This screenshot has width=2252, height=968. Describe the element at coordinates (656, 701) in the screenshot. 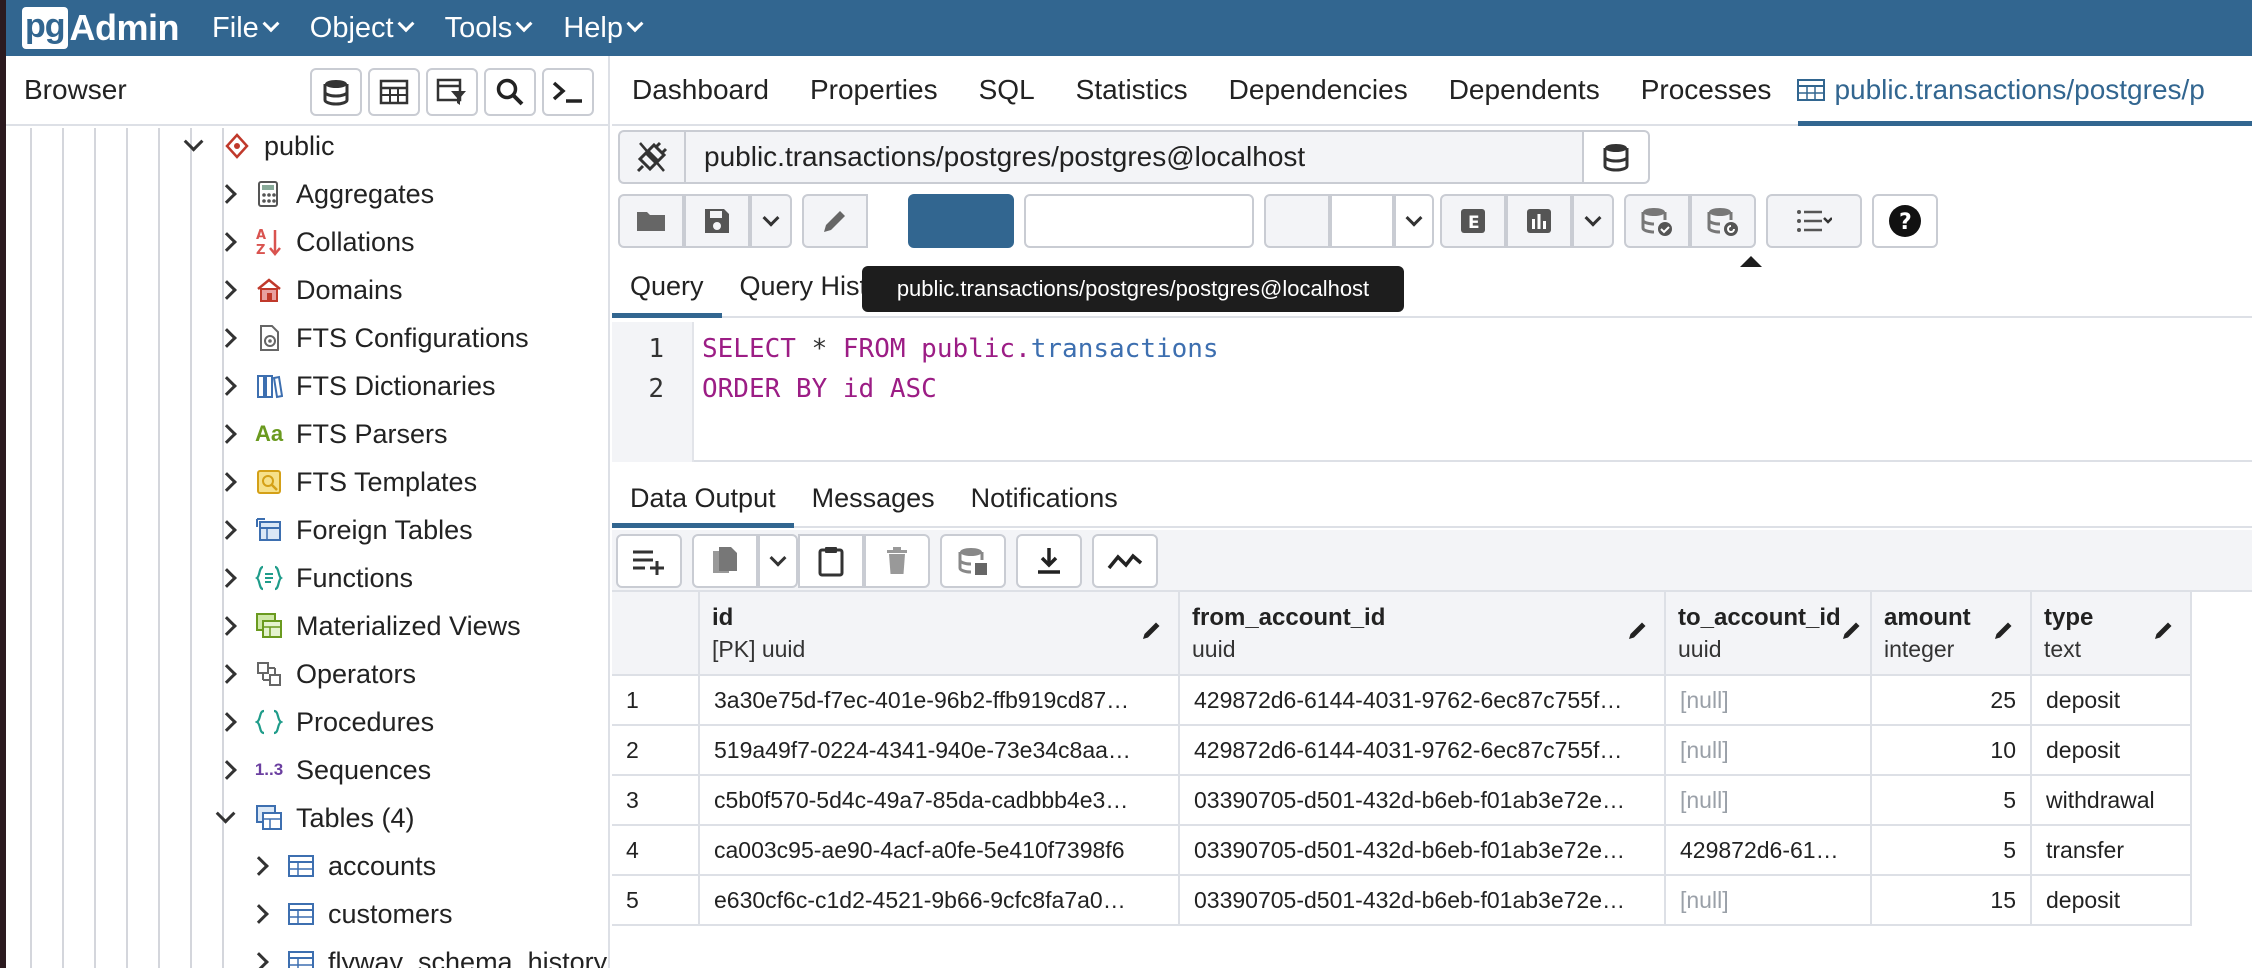

I see `row-number: 1` at that location.